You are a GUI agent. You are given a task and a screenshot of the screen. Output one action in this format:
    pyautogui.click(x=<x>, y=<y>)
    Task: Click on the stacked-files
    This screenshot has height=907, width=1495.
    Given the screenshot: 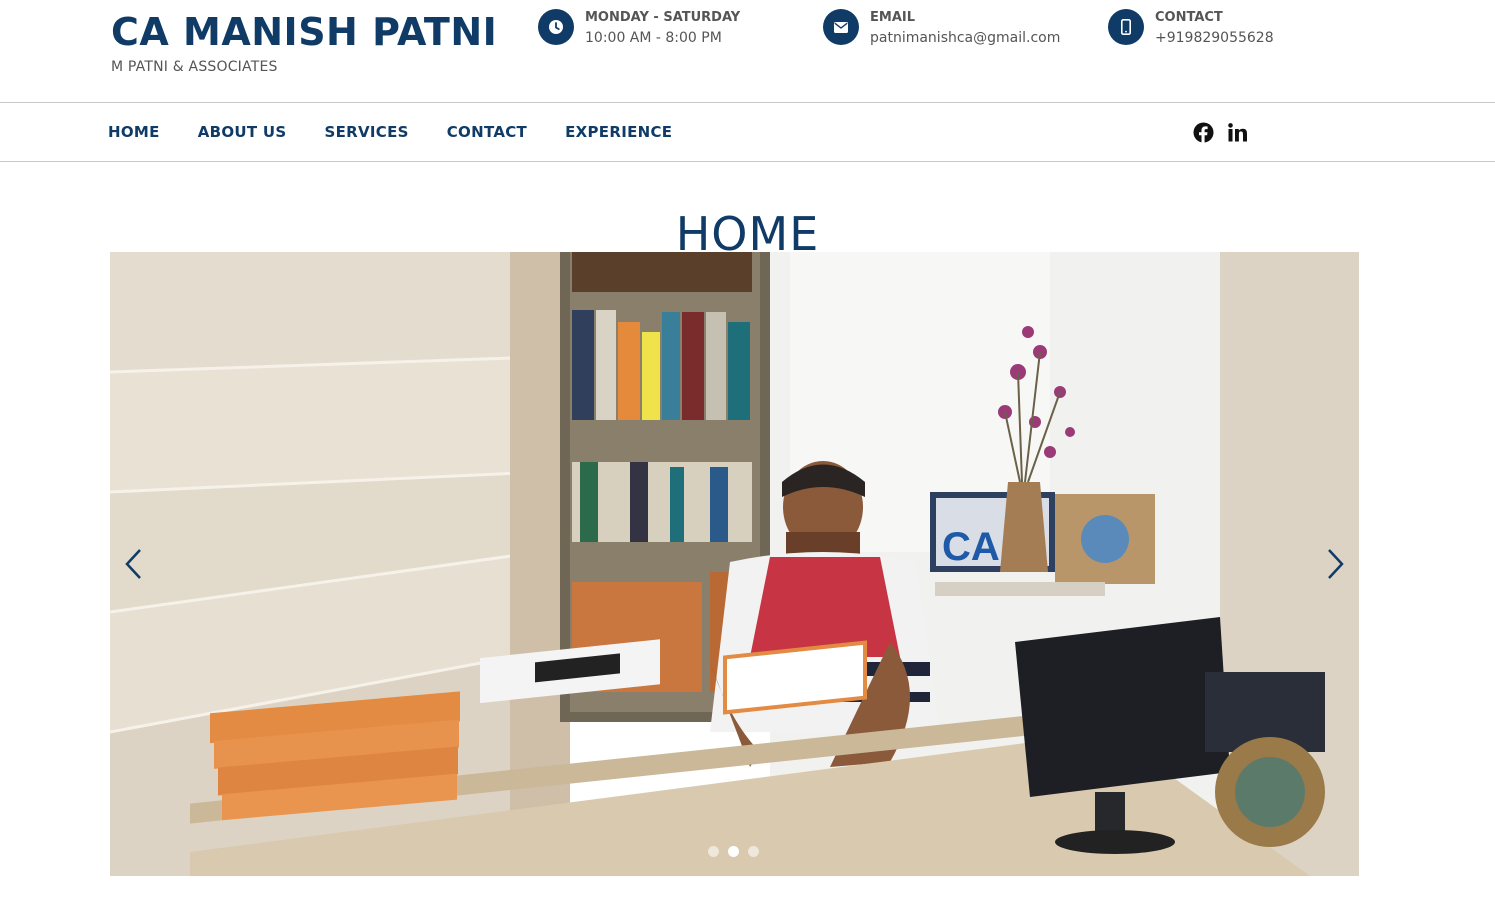 What is the action you would take?
    pyautogui.click(x=335, y=756)
    